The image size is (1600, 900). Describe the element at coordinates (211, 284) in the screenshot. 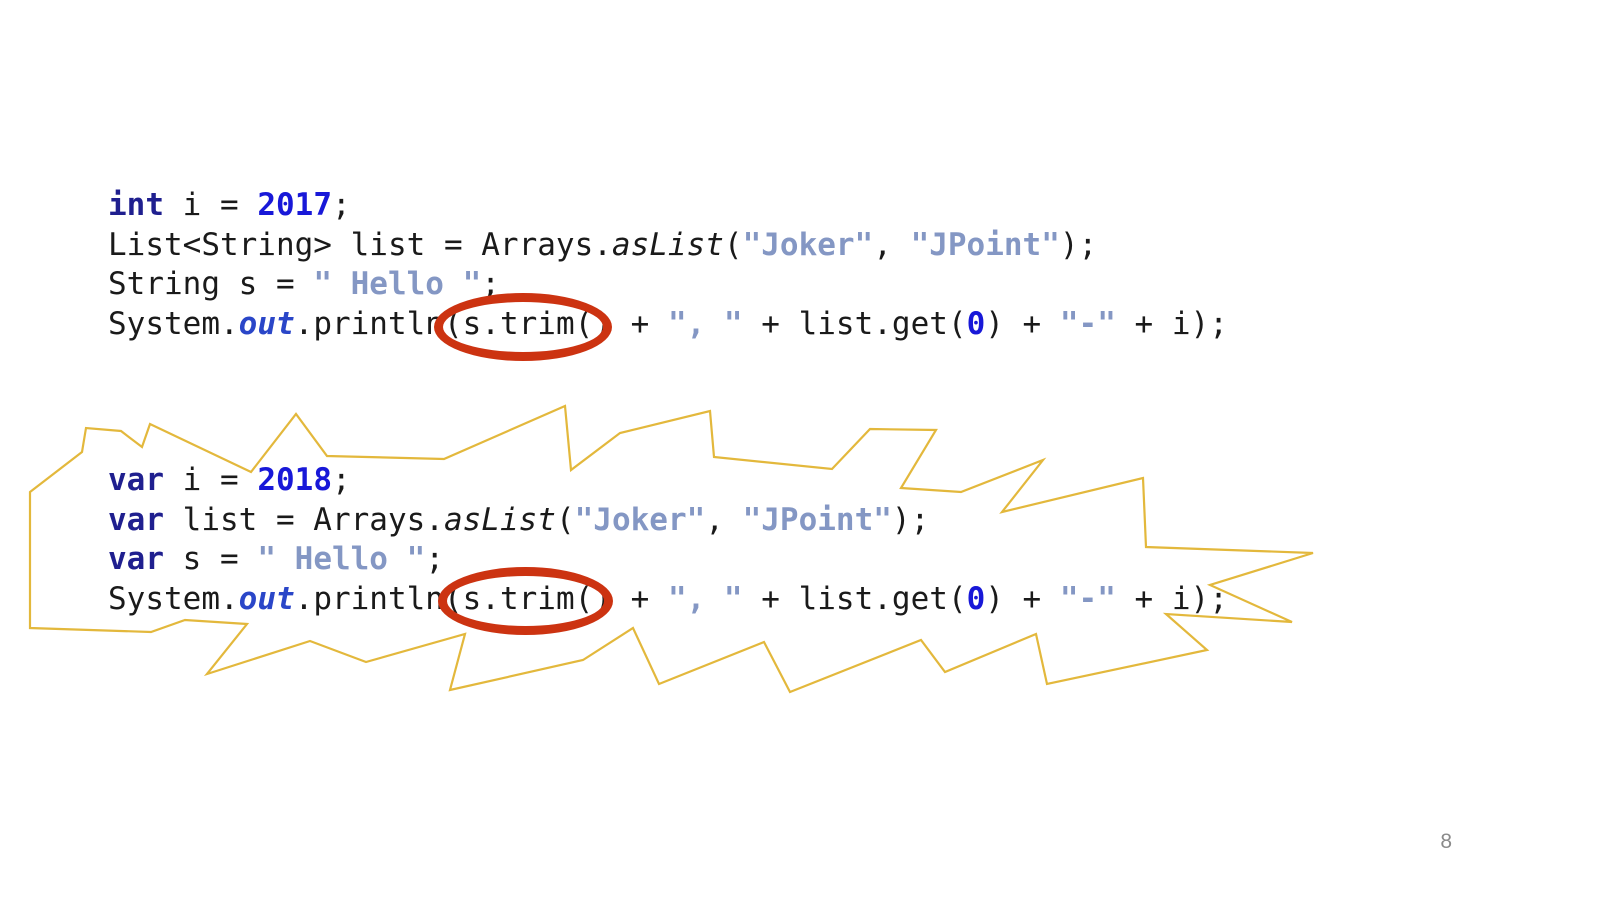

I see `code-token-plain: String s =` at that location.